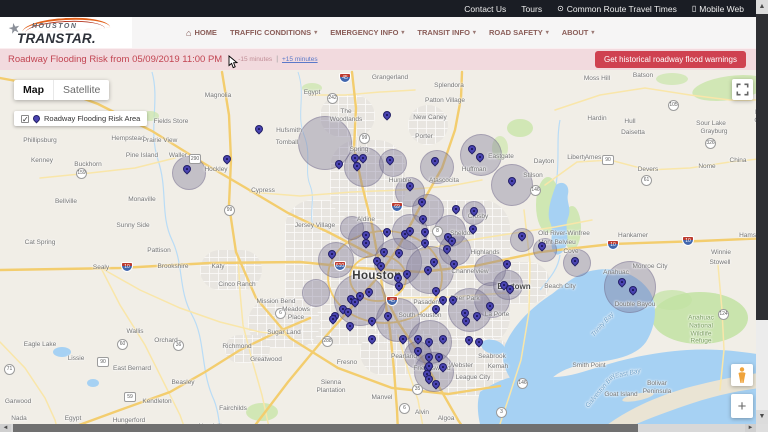  Describe the element at coordinates (630, 122) in the screenshot. I see `map-label: Hull` at that location.